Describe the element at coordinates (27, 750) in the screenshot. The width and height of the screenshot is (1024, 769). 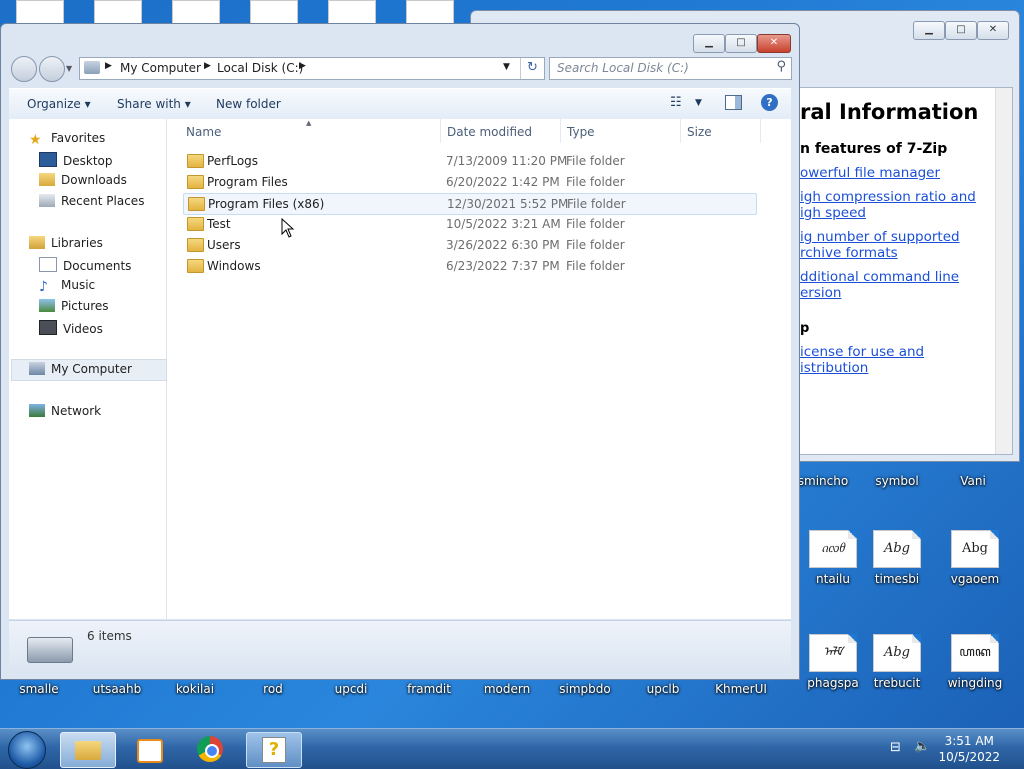
I see `start-button` at that location.